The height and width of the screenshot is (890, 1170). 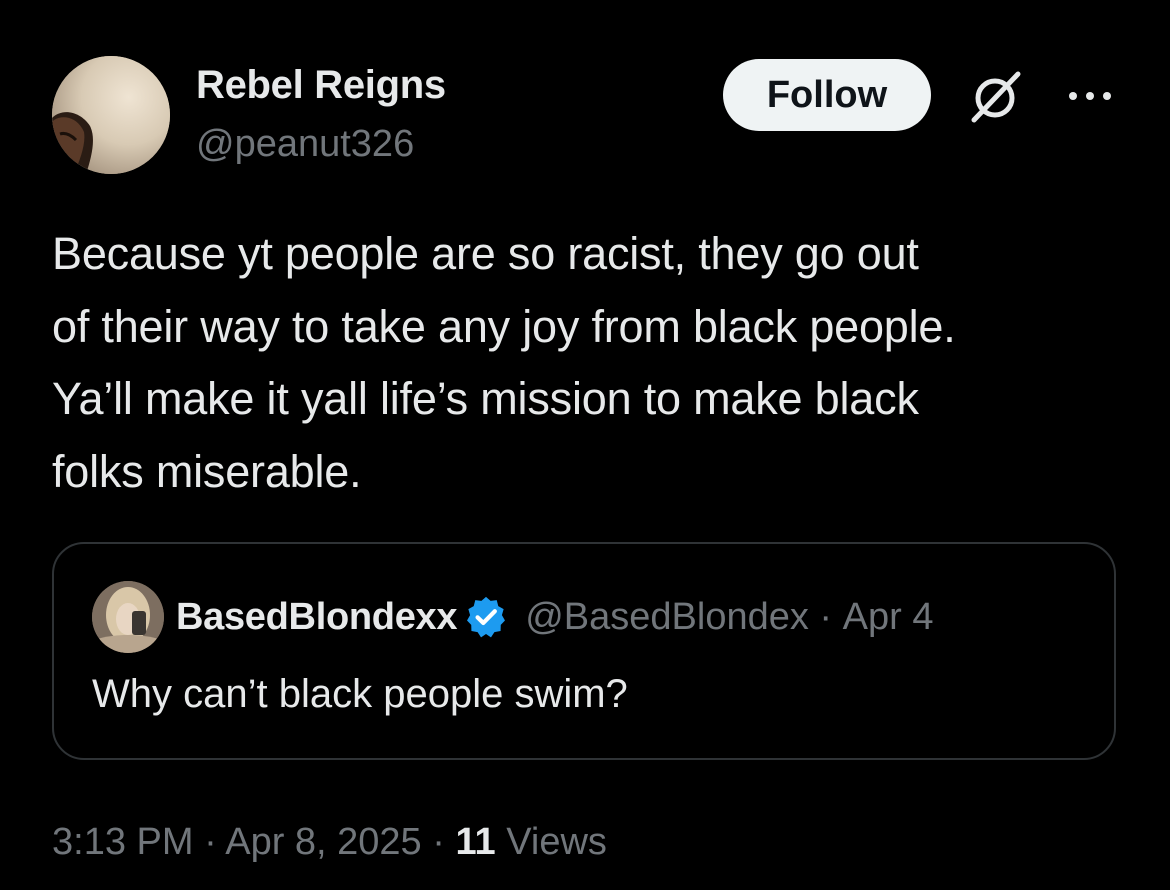 I want to click on tweet-meta: 3:13 PM · Apr 8, 2025 · 11 Views, so click(x=329, y=842).